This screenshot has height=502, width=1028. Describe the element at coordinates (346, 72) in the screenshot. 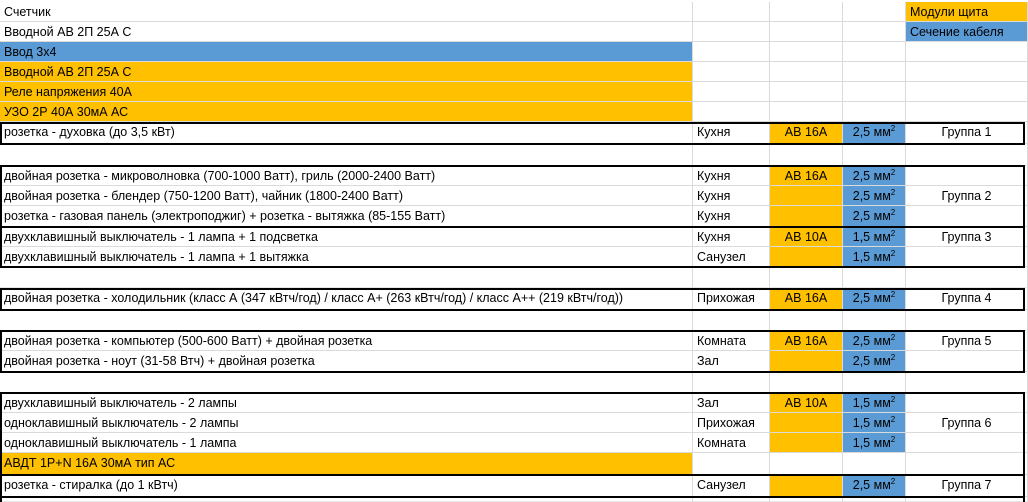

I see `cell-intro-breaker-2: Вводной АВ 2П 25А С` at that location.